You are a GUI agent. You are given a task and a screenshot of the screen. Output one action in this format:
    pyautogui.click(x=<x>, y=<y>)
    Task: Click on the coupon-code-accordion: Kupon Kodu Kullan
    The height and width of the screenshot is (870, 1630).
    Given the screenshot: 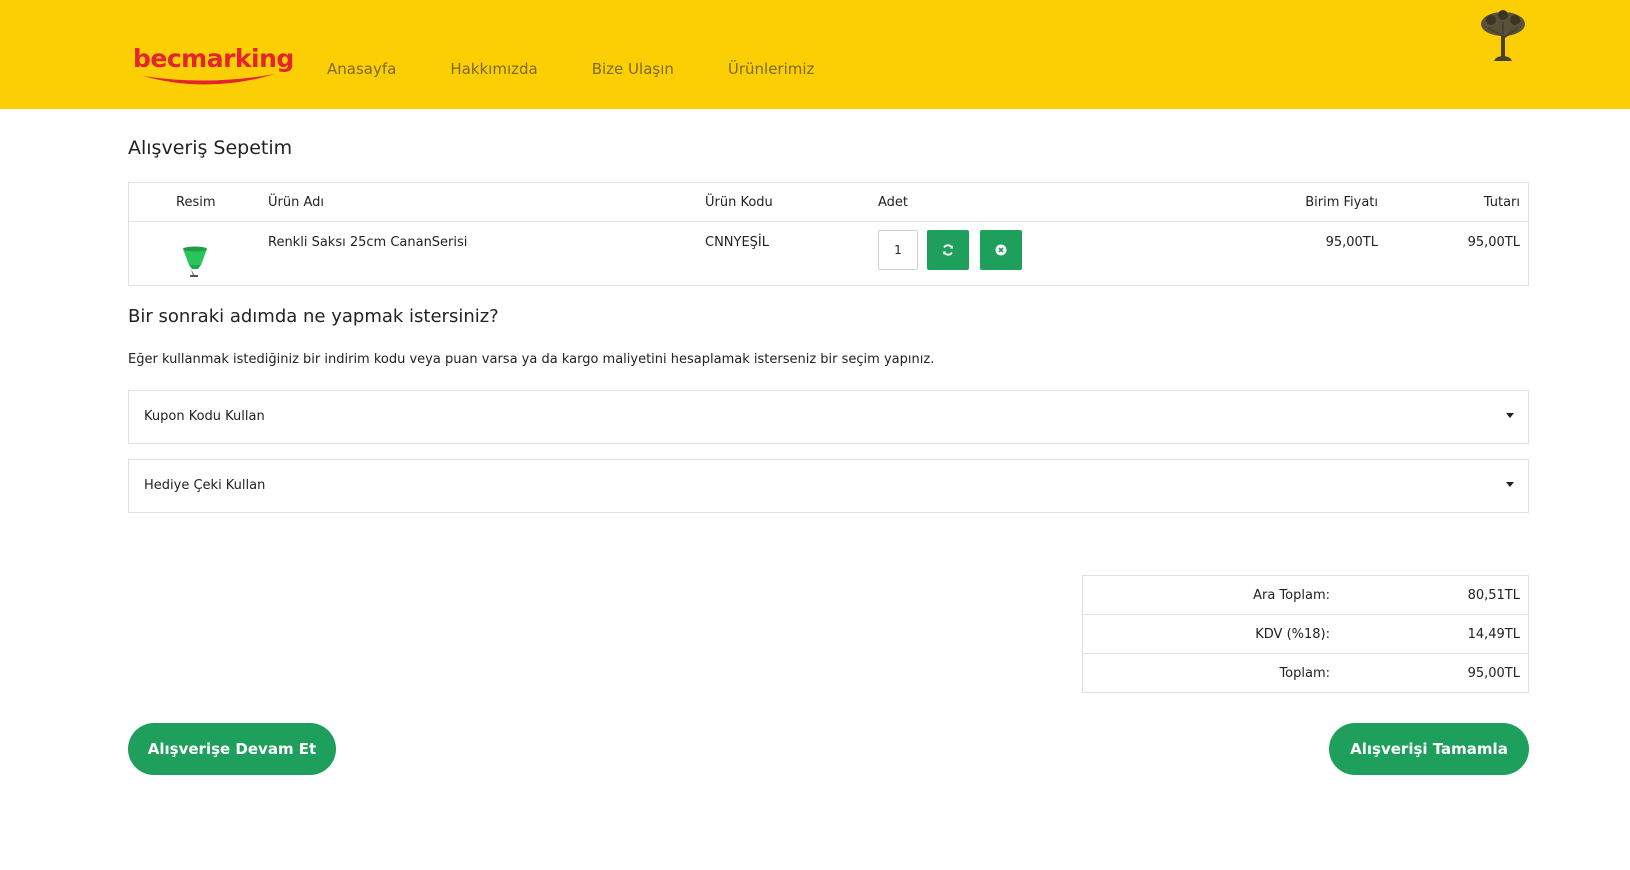 What is the action you would take?
    pyautogui.click(x=828, y=417)
    